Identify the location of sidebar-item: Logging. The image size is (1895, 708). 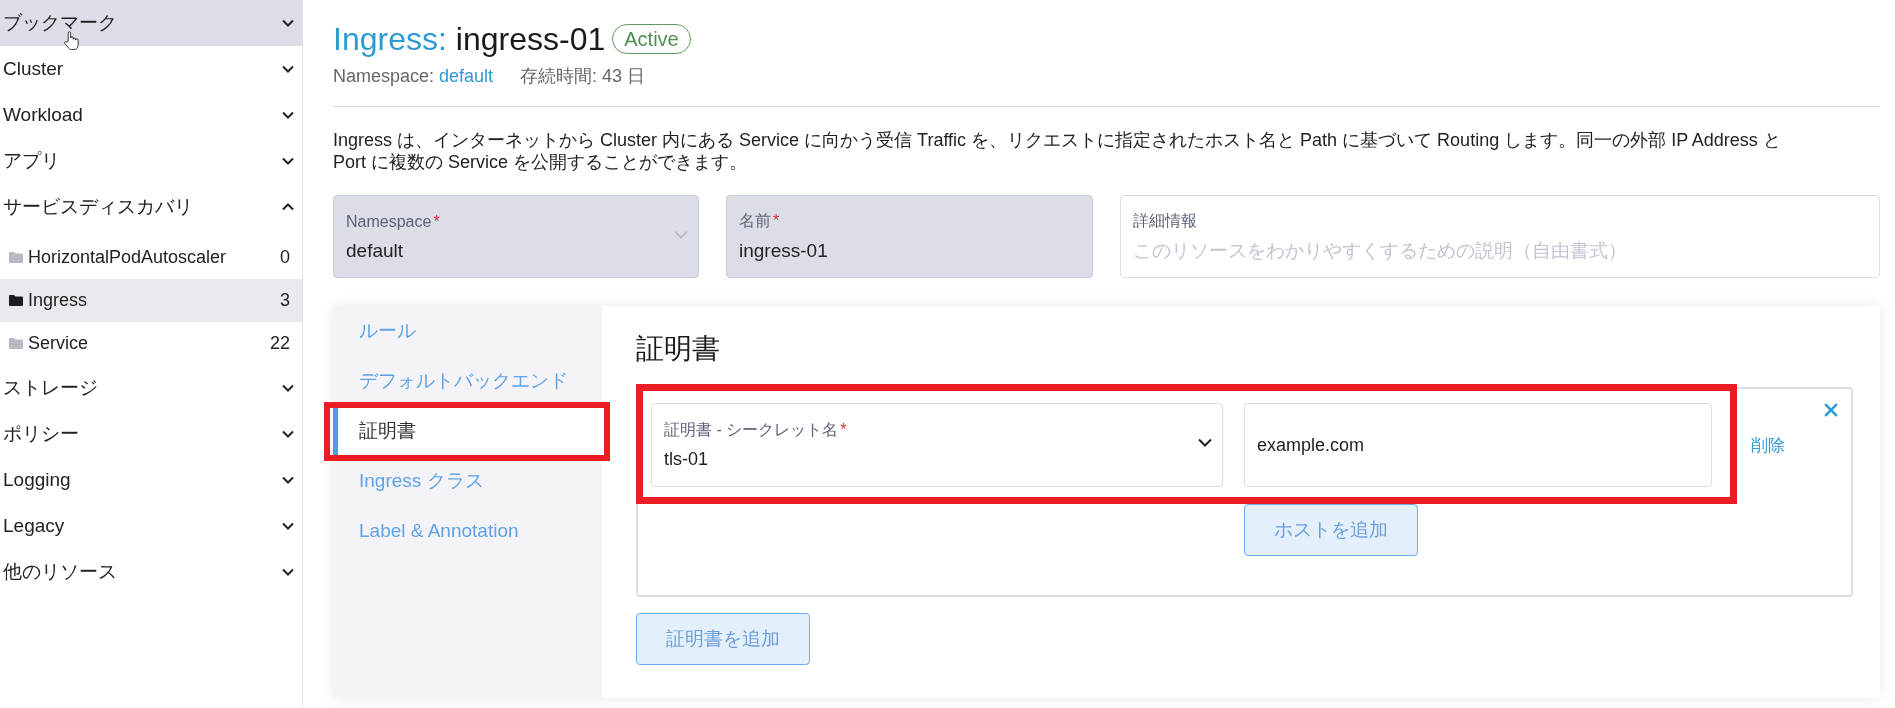
(151, 480).